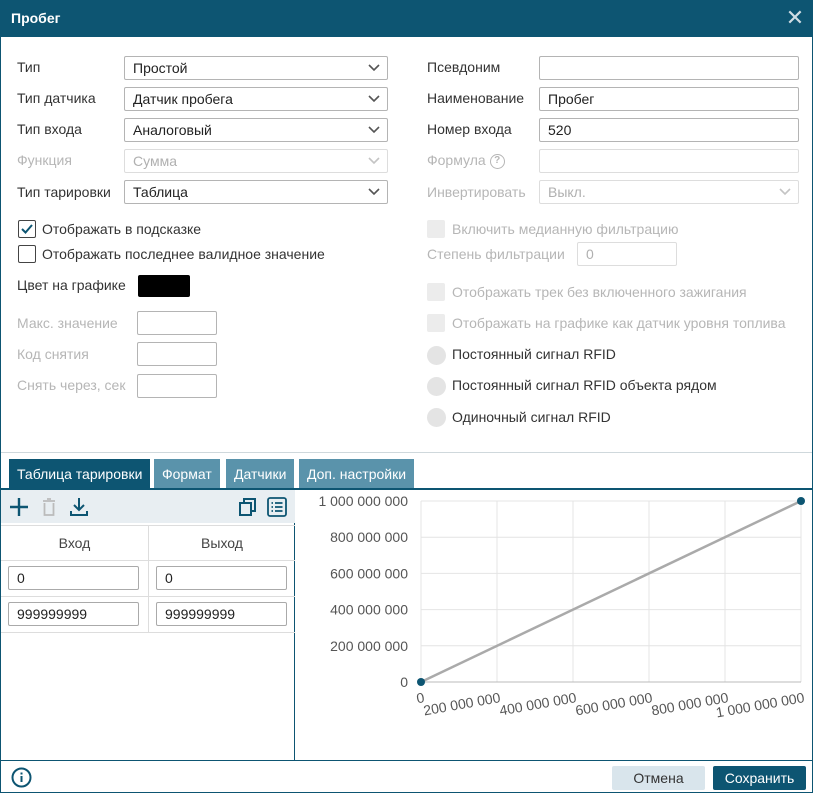 The width and height of the screenshot is (813, 793). I want to click on show-last-valid-label: Отображать последнее валидное значение, so click(183, 254).